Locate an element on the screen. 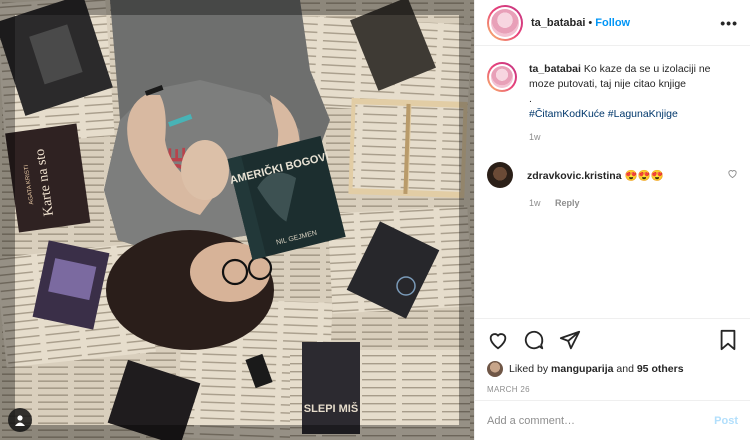 This screenshot has height=440, width=750. comment-item: zdravkovic.kristina 😍😍😍 is located at coordinates (612, 175).